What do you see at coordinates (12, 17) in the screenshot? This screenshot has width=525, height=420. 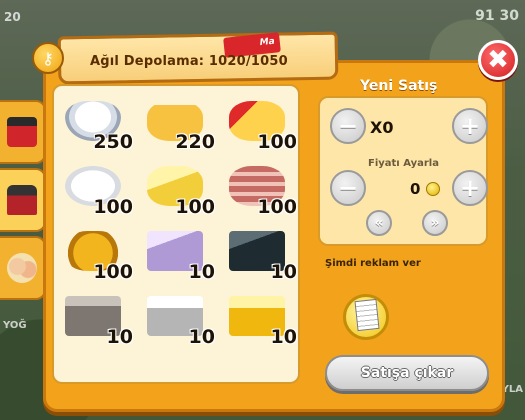 I see `hud-top-left-value: 20` at bounding box center [12, 17].